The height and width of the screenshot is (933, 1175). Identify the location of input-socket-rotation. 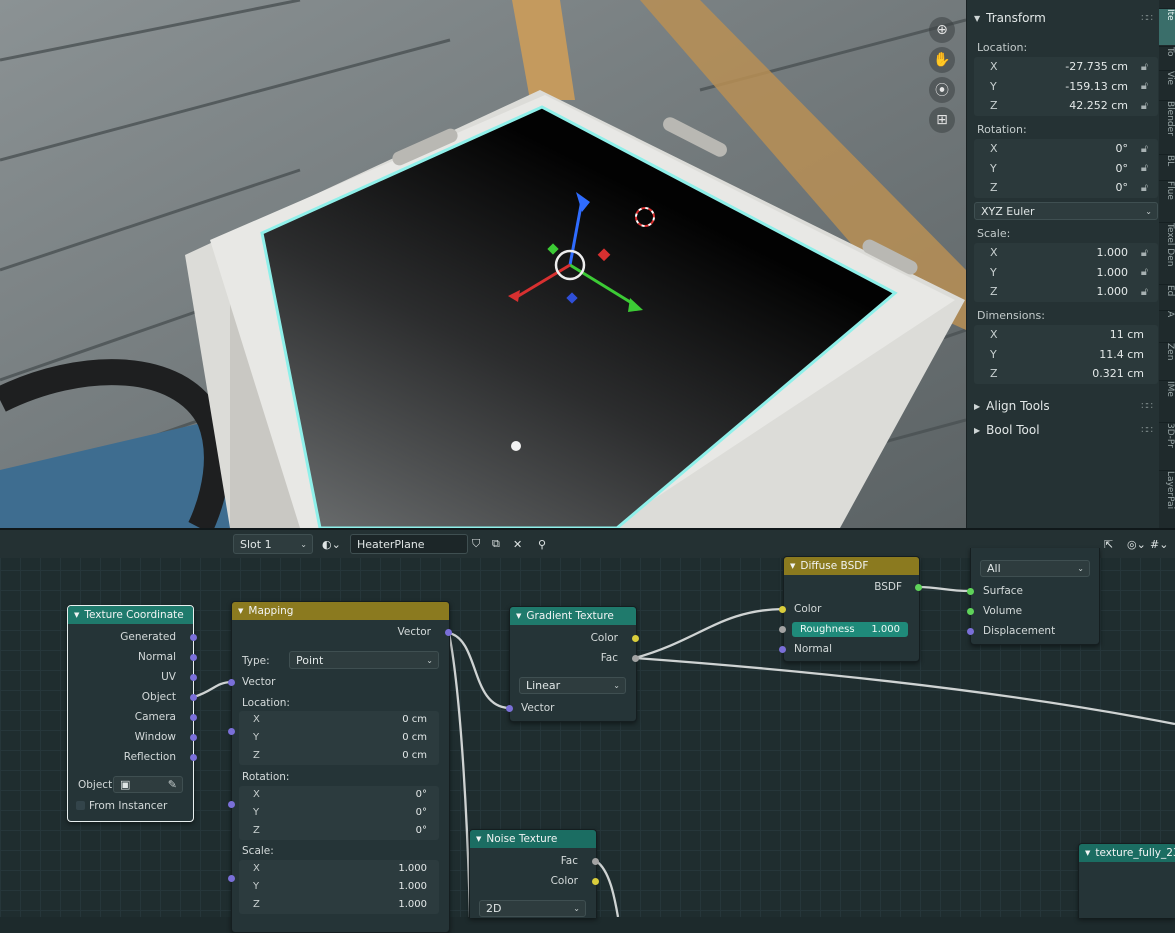
(231, 804).